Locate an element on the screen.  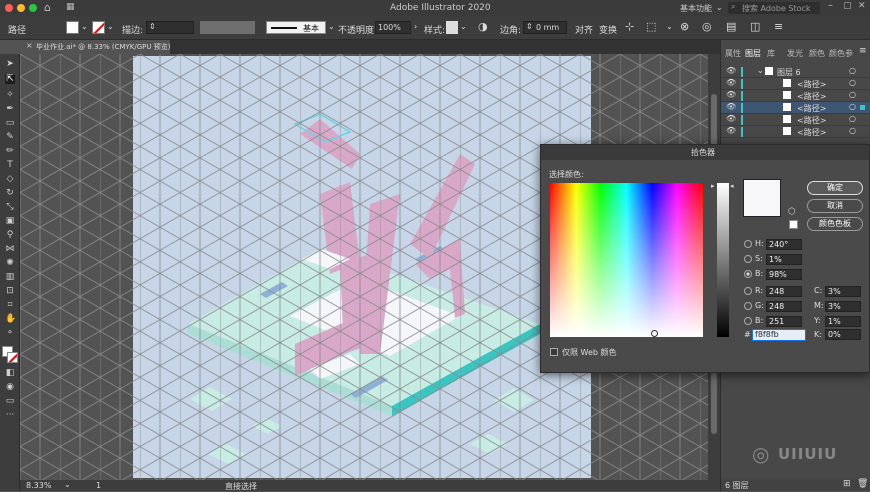
column-graph-tool-icon: ▥ is located at coordinates (10, 277).